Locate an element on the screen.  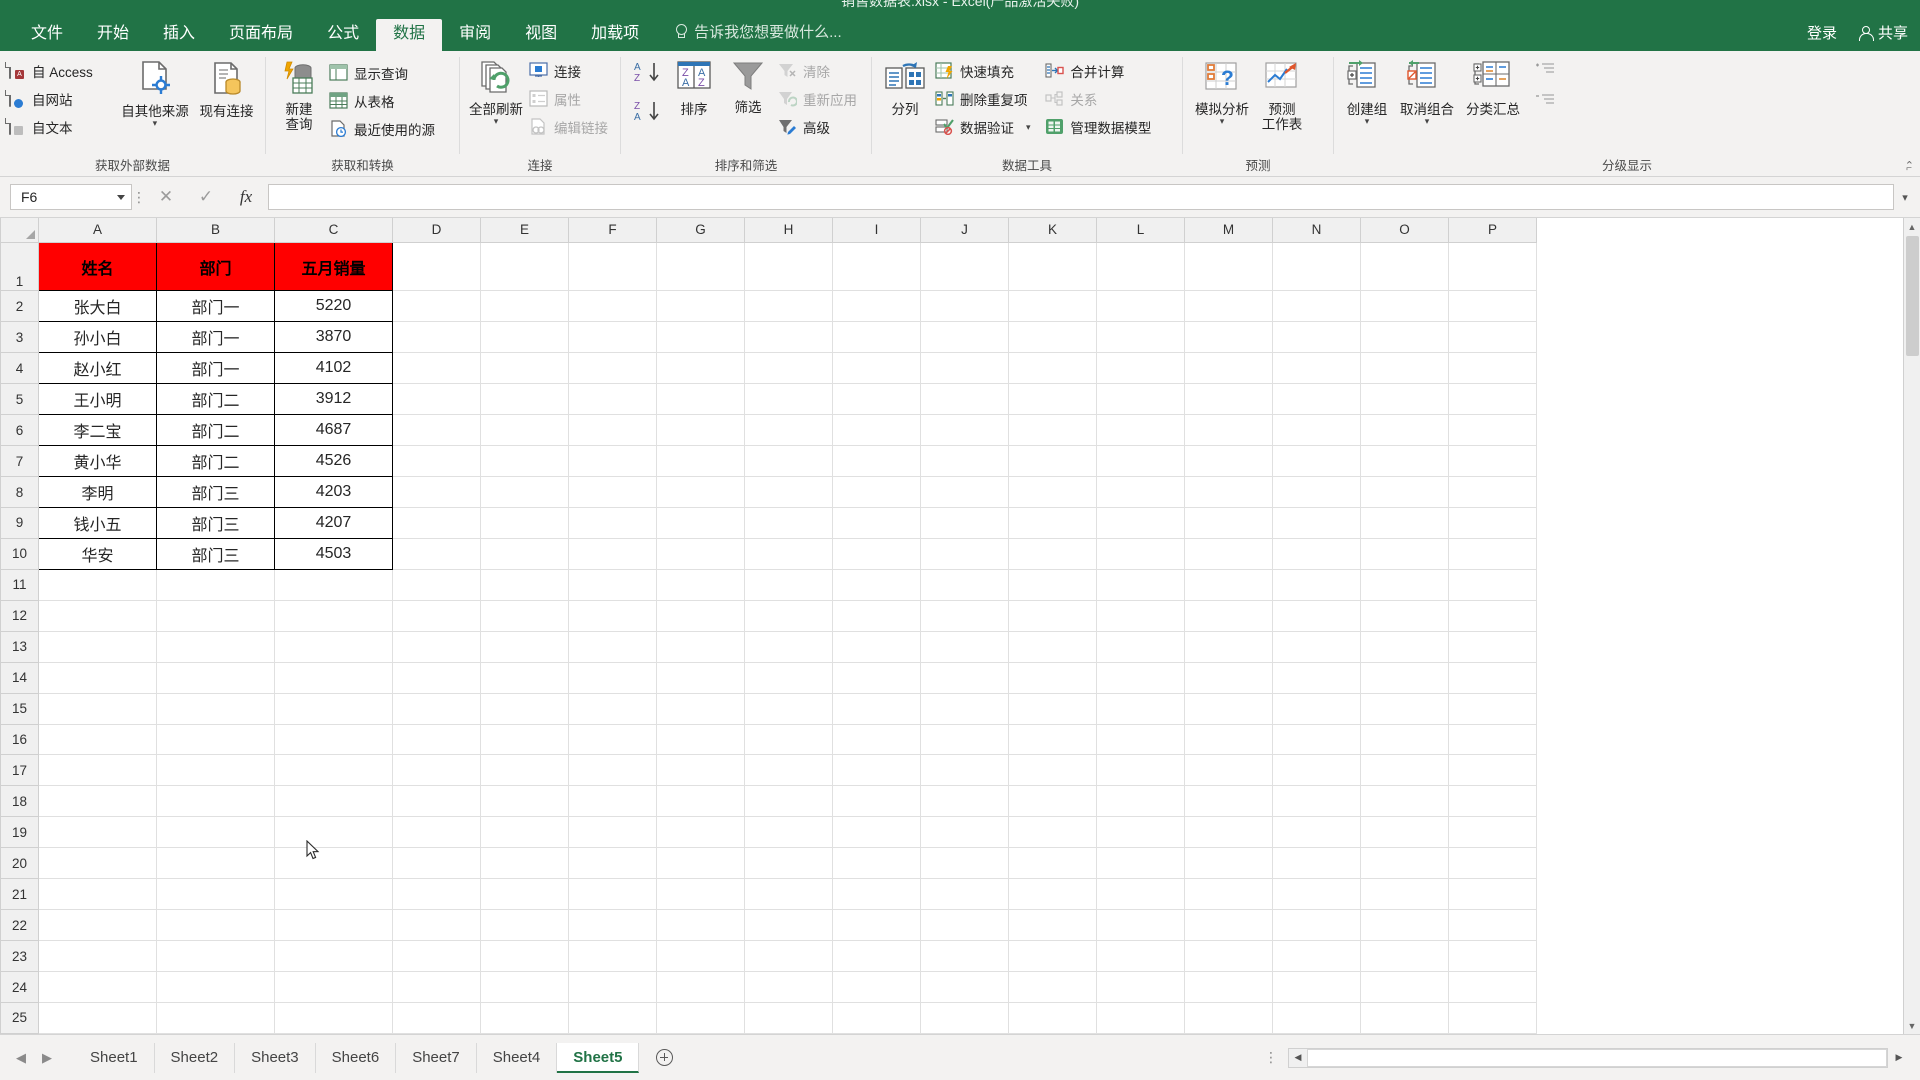
cell-C3: 3870 is located at coordinates (333, 337).